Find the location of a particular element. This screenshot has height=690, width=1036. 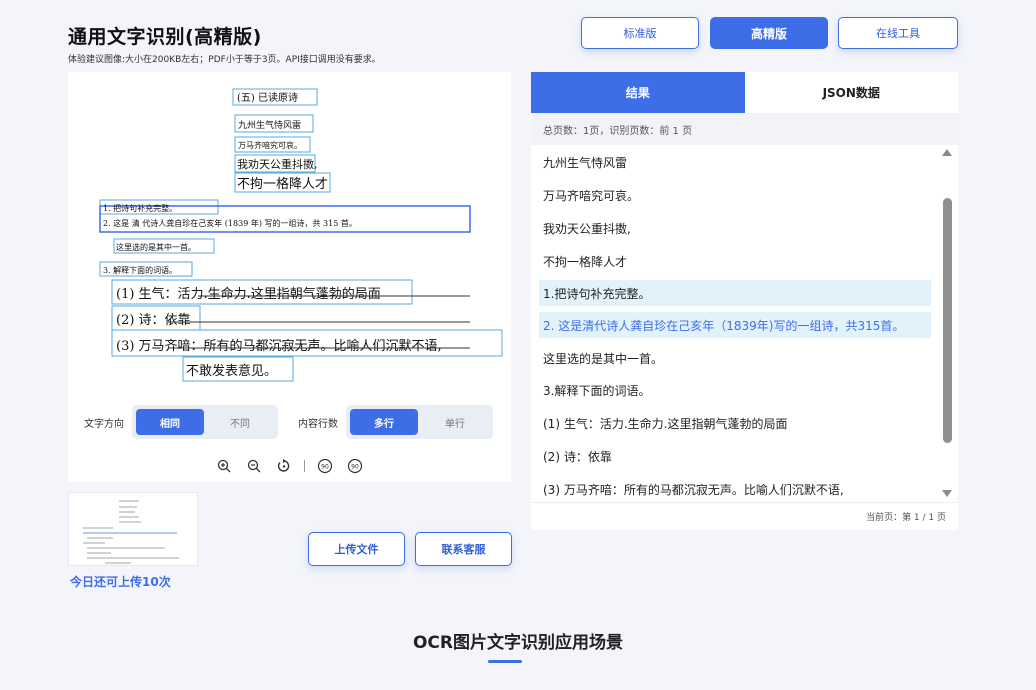

scroll-down-icon is located at coordinates (947, 493).